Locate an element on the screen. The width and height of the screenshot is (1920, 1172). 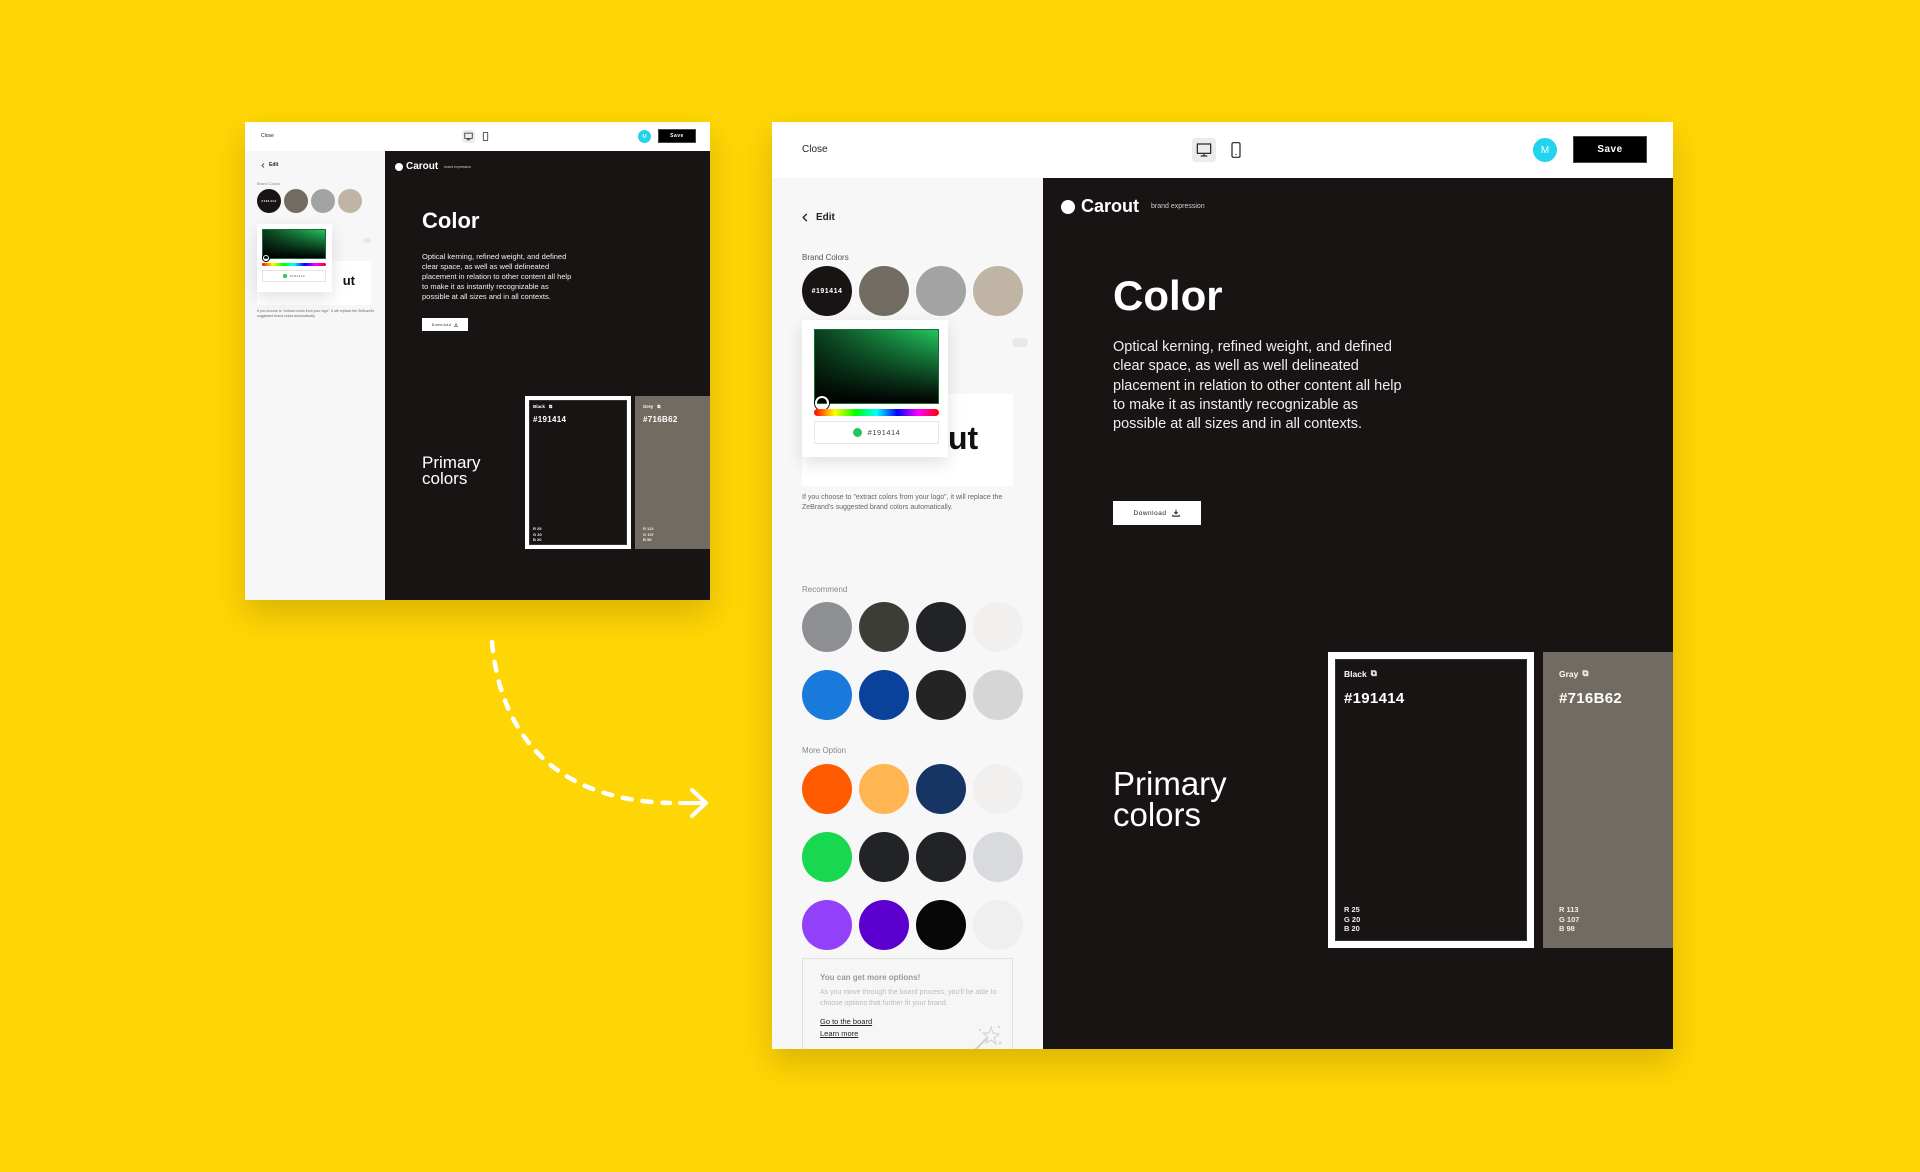
rgb-g: G 20 is located at coordinates (1352, 919).